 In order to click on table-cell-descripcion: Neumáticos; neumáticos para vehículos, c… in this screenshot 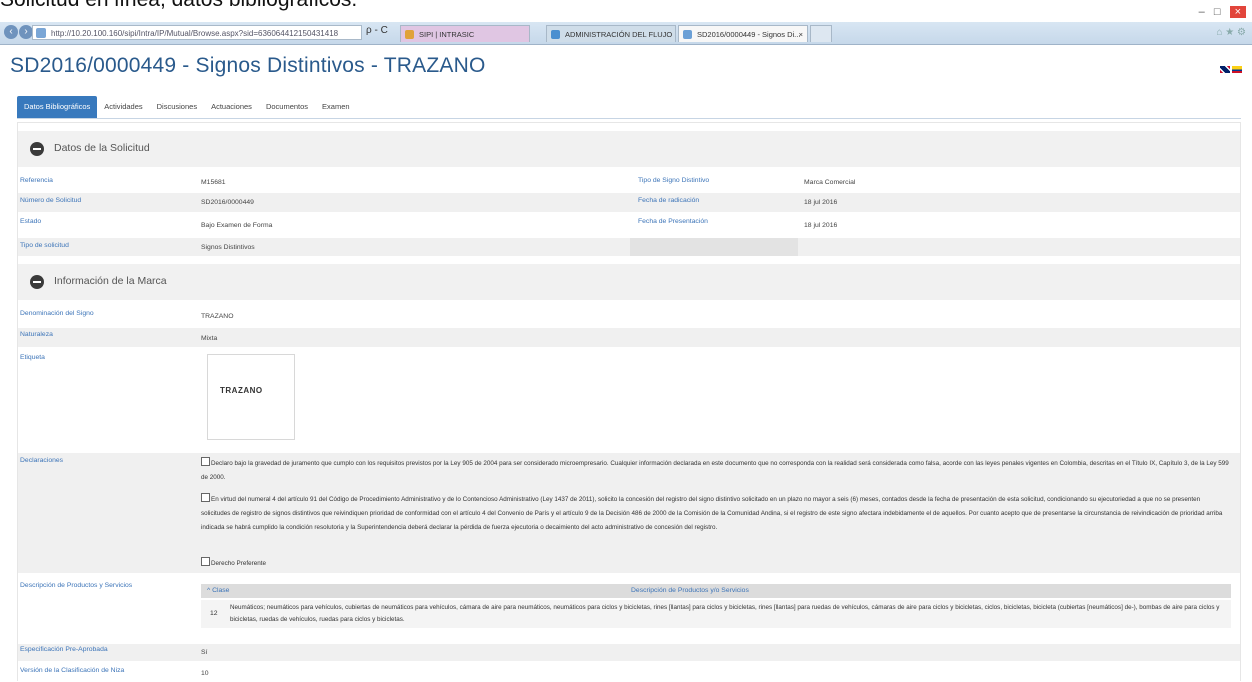, I will do `click(725, 613)`.